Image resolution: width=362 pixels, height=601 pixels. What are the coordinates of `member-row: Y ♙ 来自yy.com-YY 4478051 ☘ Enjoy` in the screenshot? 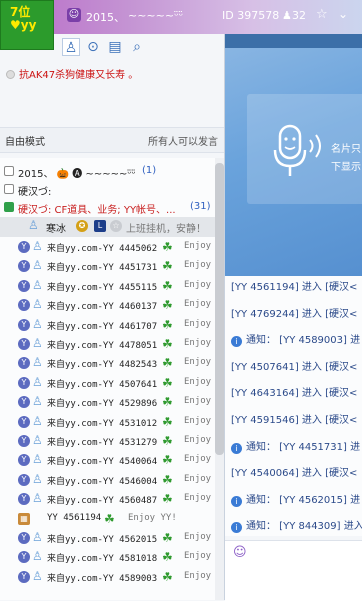 It's located at (107, 344).